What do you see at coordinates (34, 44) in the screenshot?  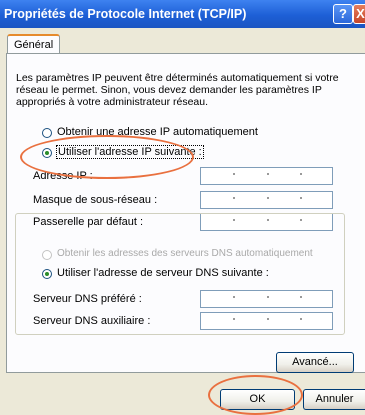 I see `tab-general: Général` at bounding box center [34, 44].